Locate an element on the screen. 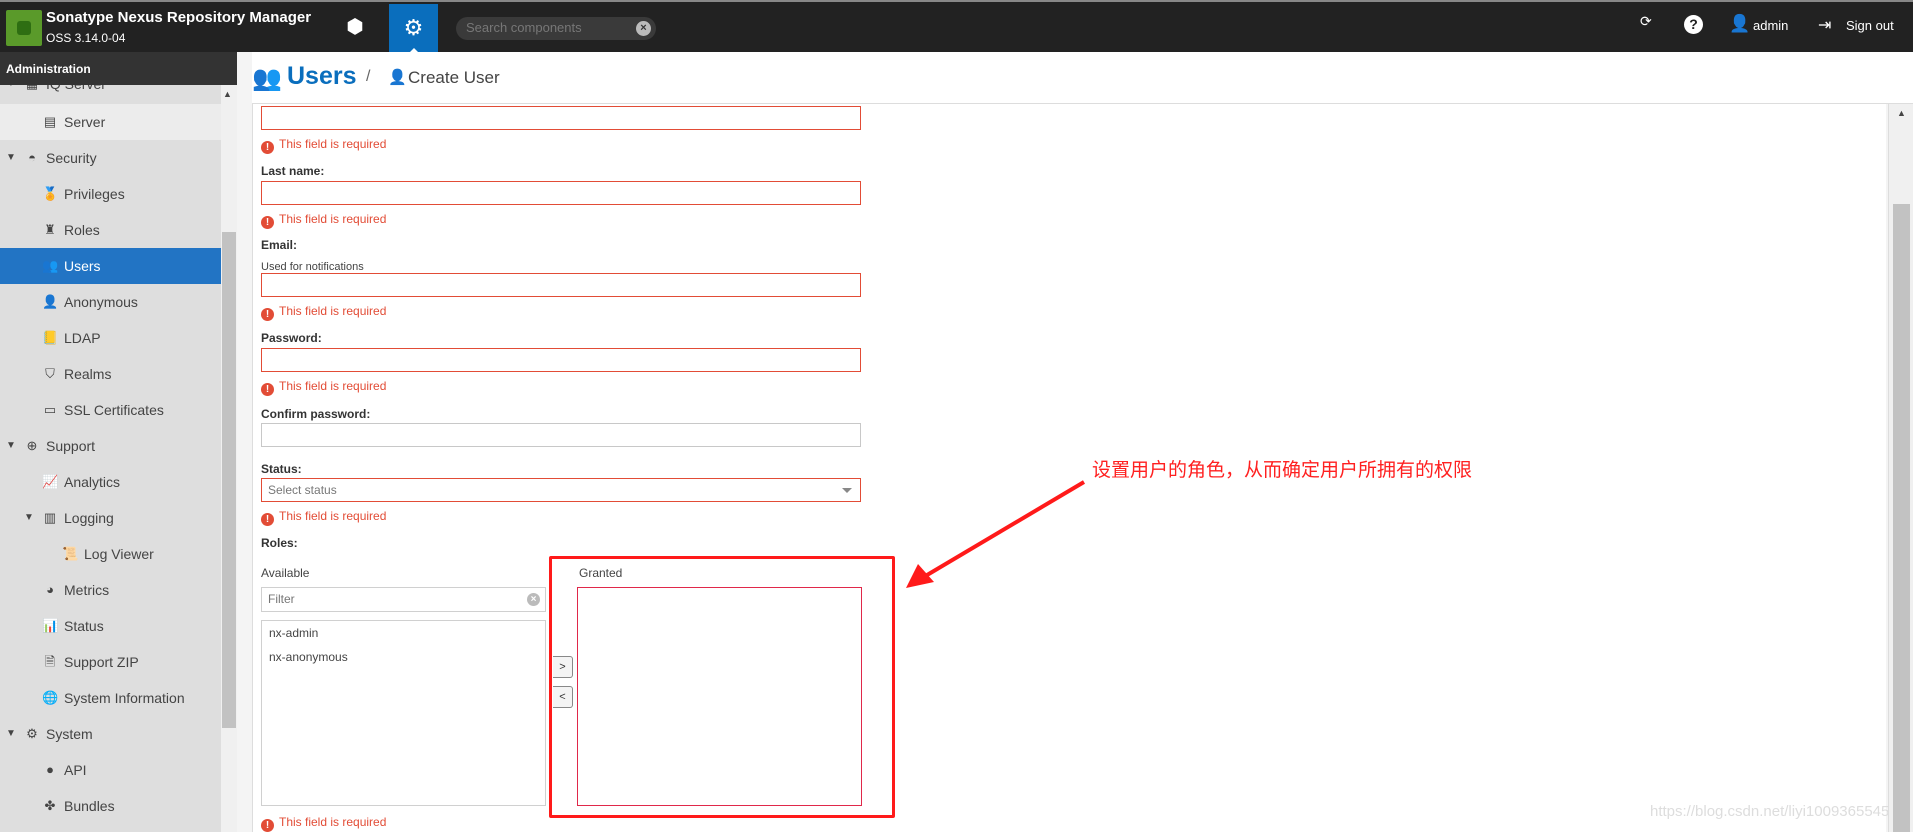 This screenshot has height=832, width=1913. sidebar-item-label: Privileges is located at coordinates (94, 194).